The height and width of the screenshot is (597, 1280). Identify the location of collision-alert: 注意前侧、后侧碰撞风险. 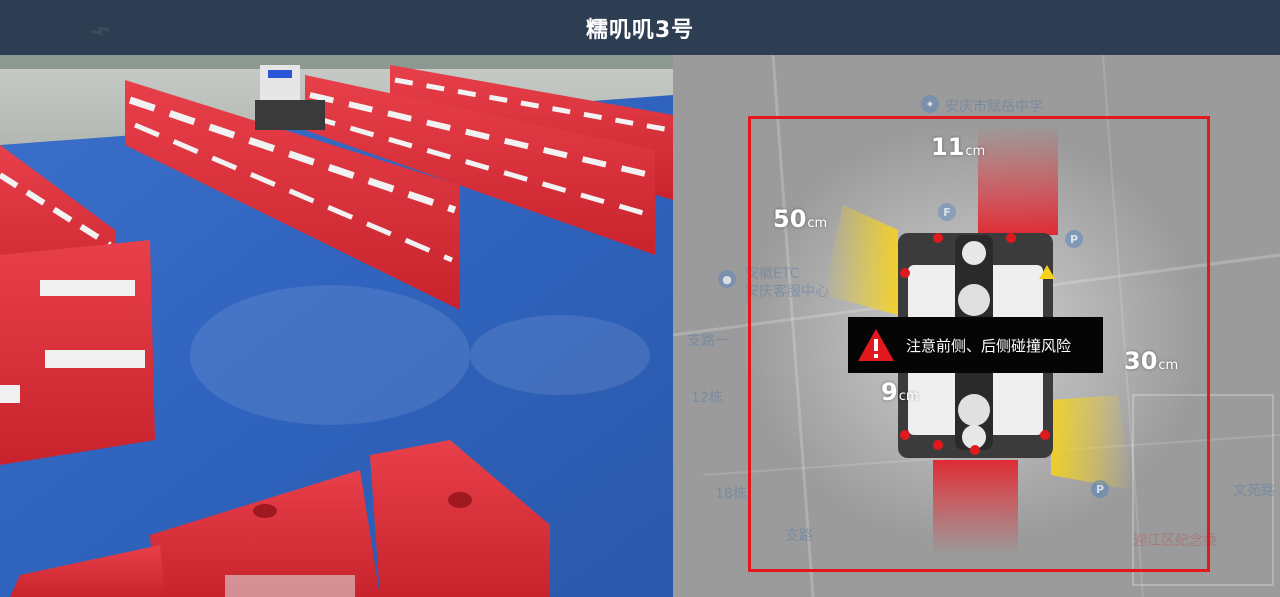
(975, 345).